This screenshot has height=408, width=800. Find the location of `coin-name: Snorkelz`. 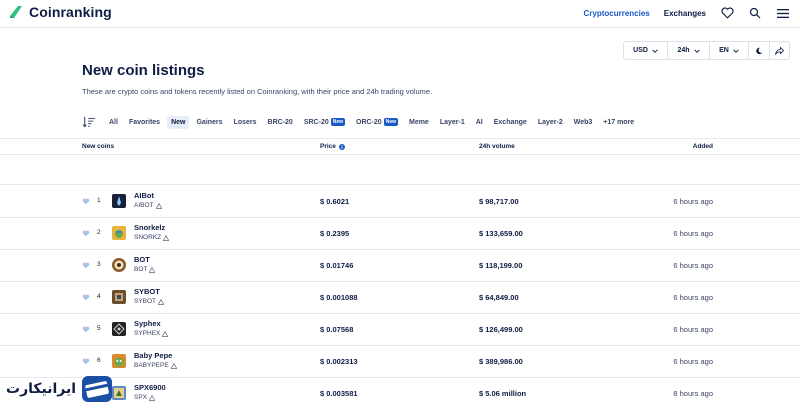

coin-name: Snorkelz is located at coordinates (149, 227).